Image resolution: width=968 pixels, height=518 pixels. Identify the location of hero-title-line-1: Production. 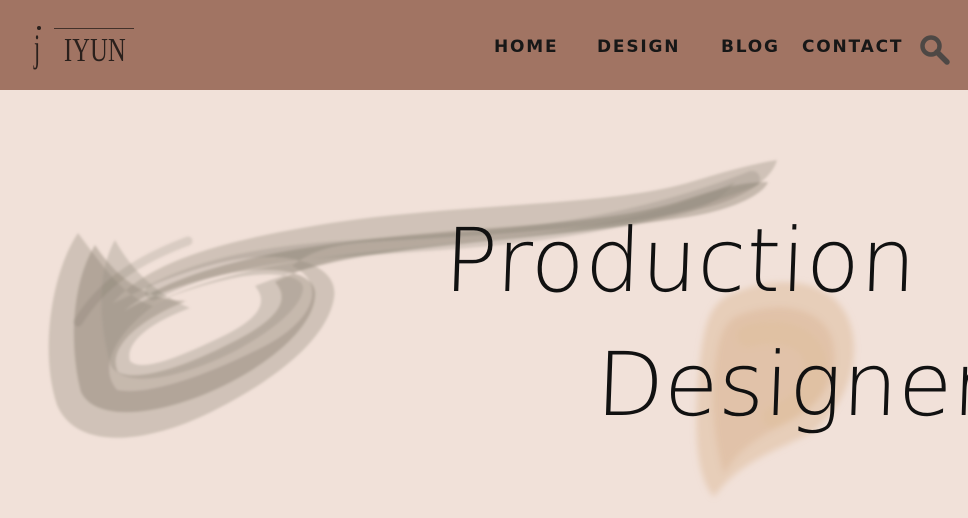
(680, 260).